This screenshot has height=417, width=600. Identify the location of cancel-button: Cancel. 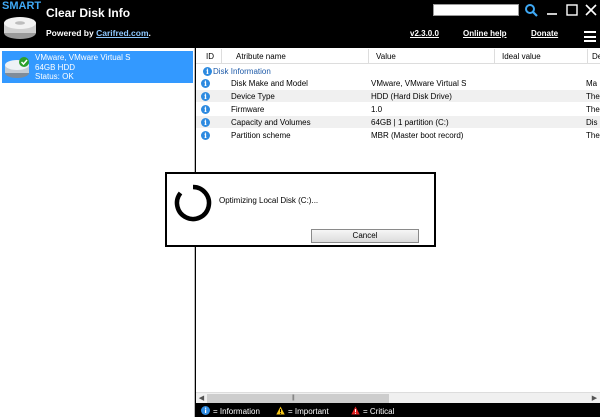
(365, 236).